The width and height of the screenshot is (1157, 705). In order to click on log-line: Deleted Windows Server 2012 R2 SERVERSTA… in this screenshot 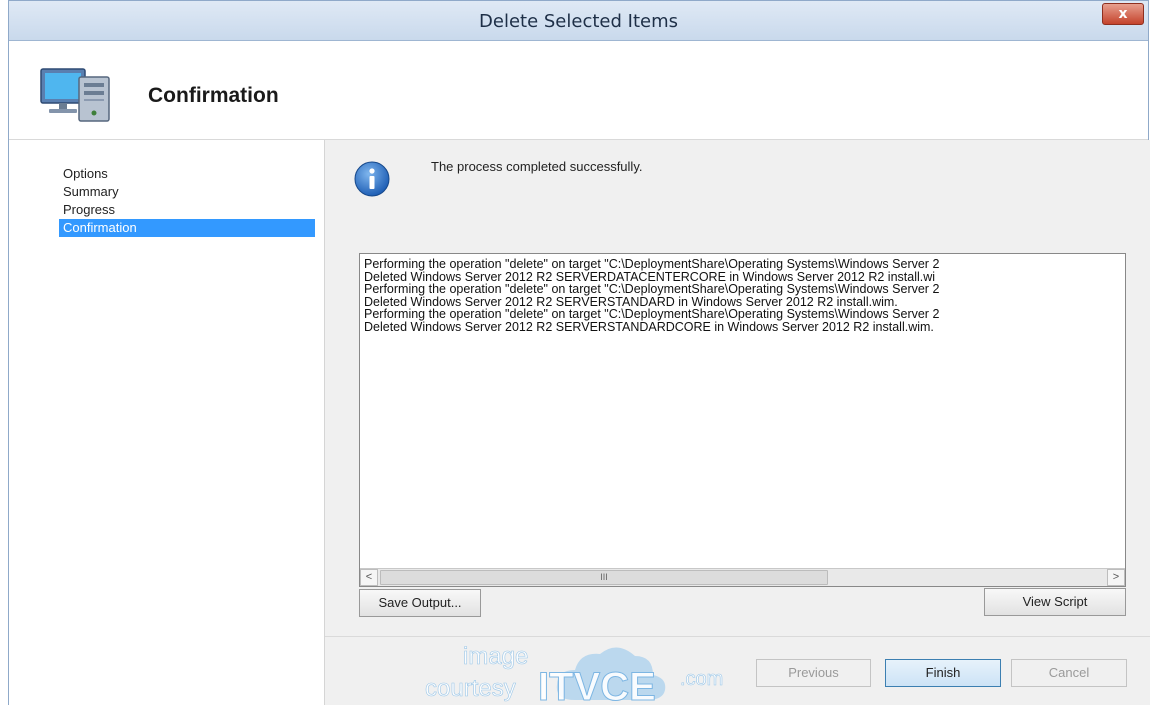, I will do `click(649, 326)`.